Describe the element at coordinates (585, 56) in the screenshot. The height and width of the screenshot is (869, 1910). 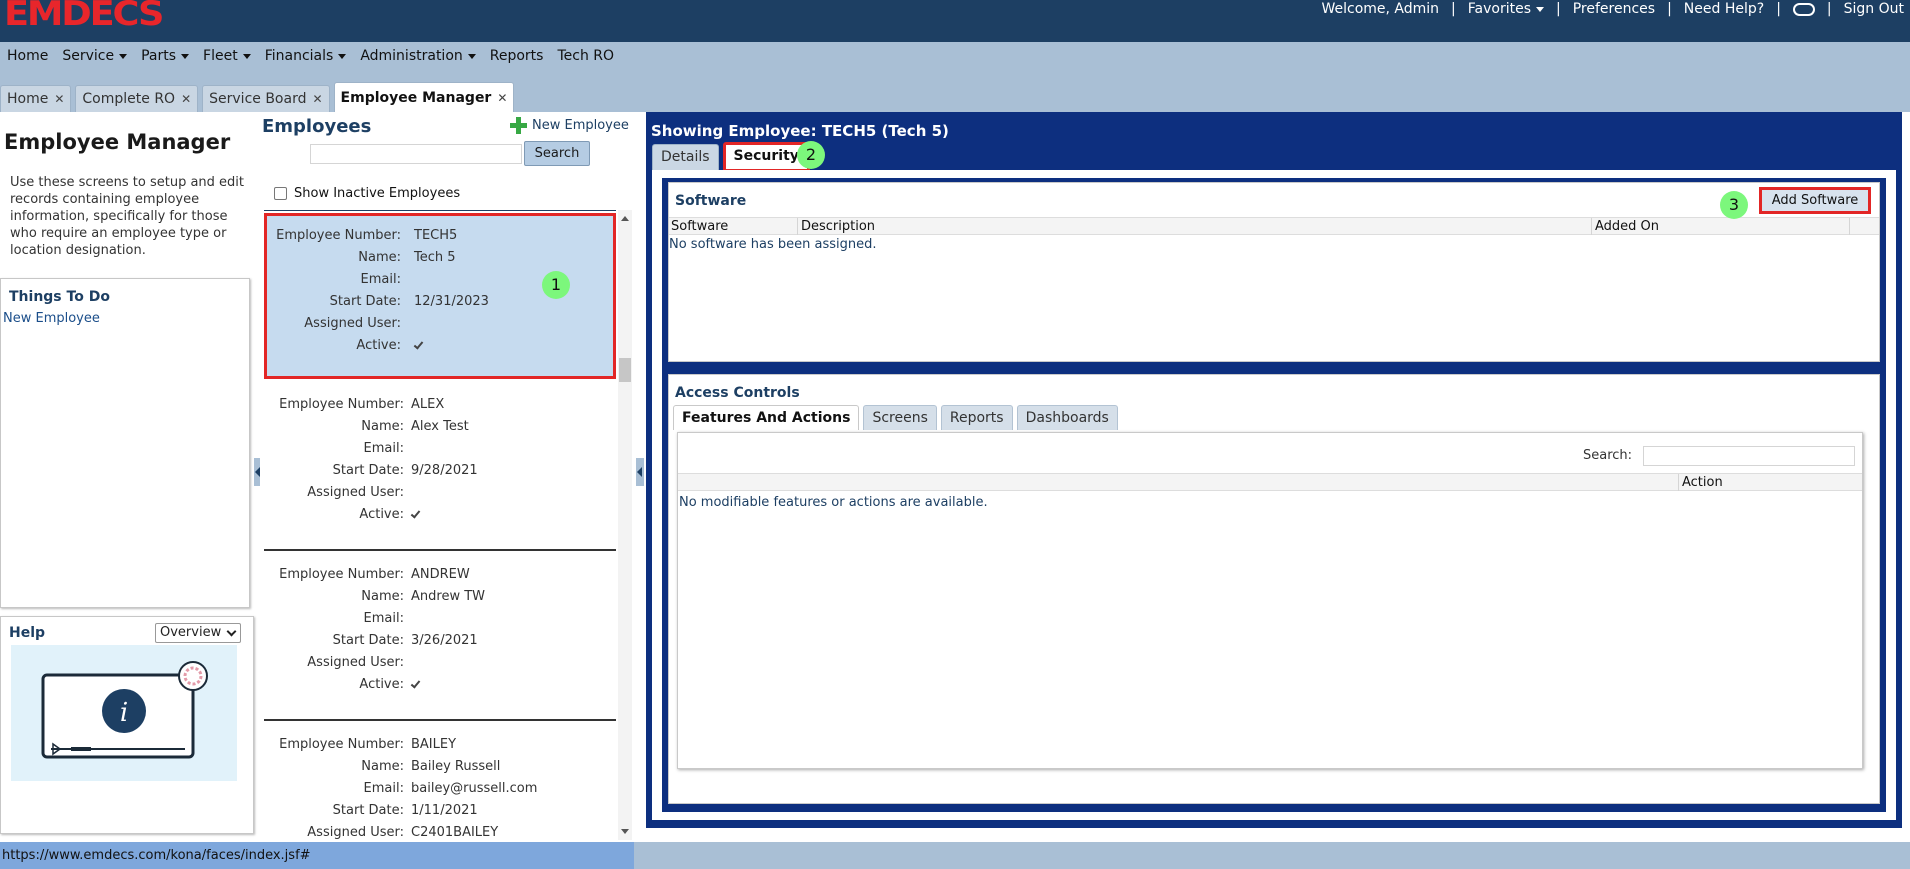
I see `menu-tech-ro: Tech RO` at that location.